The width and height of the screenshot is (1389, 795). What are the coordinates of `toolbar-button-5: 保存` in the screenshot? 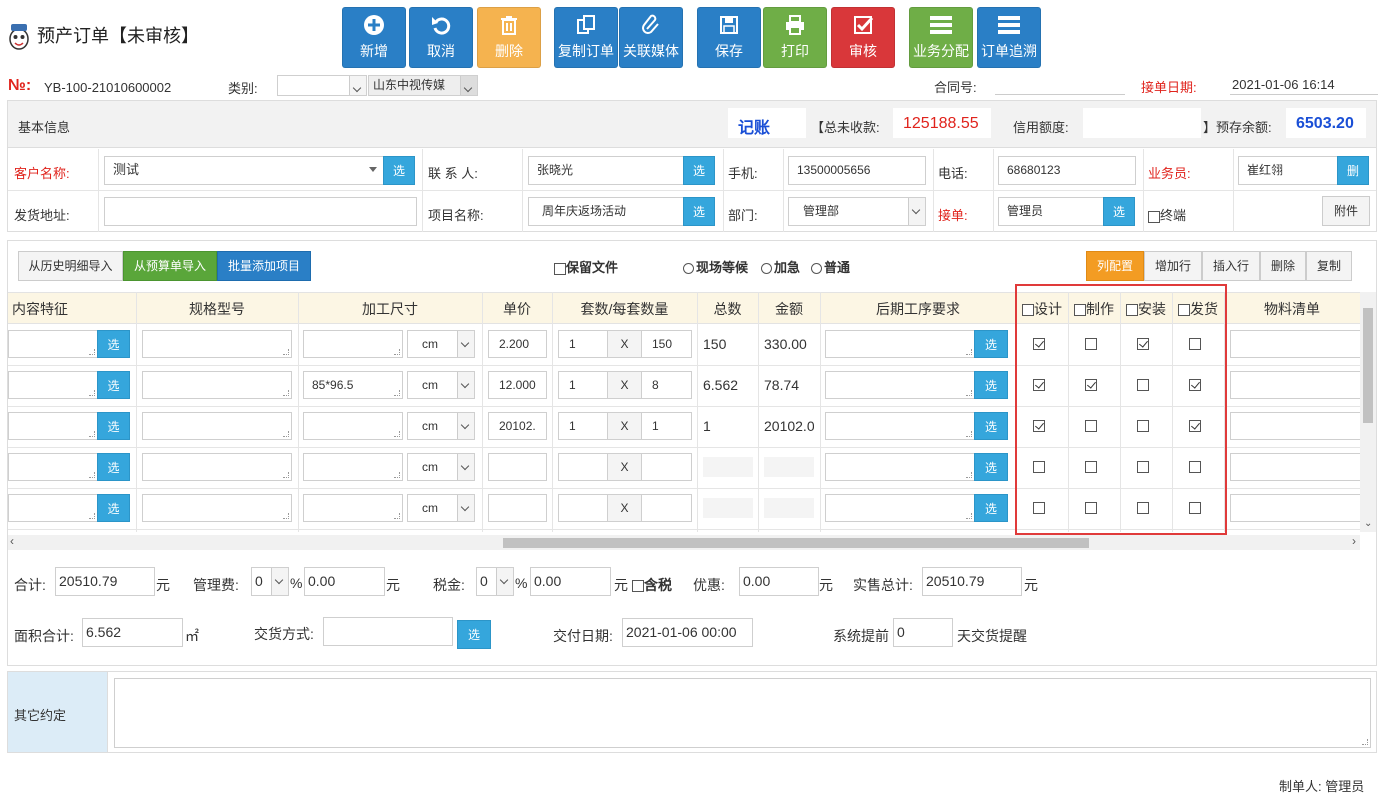 It's located at (729, 37).